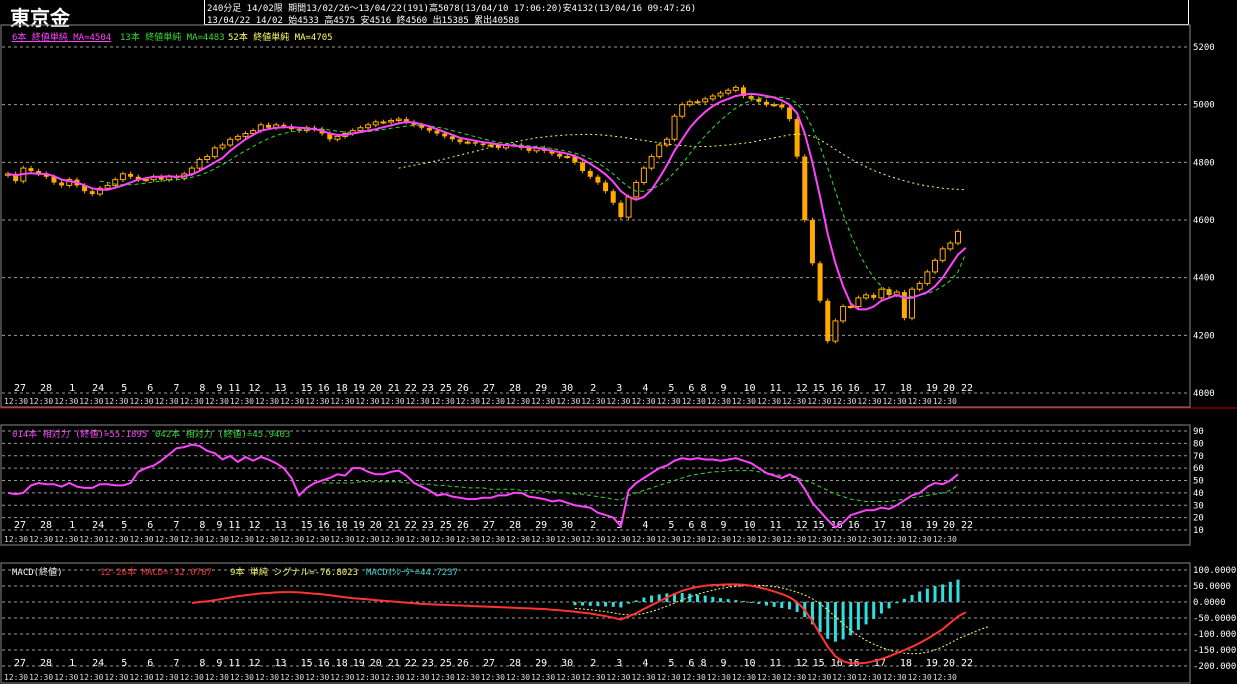  I want to click on rsi-ytick-label: 20, so click(1198, 519).